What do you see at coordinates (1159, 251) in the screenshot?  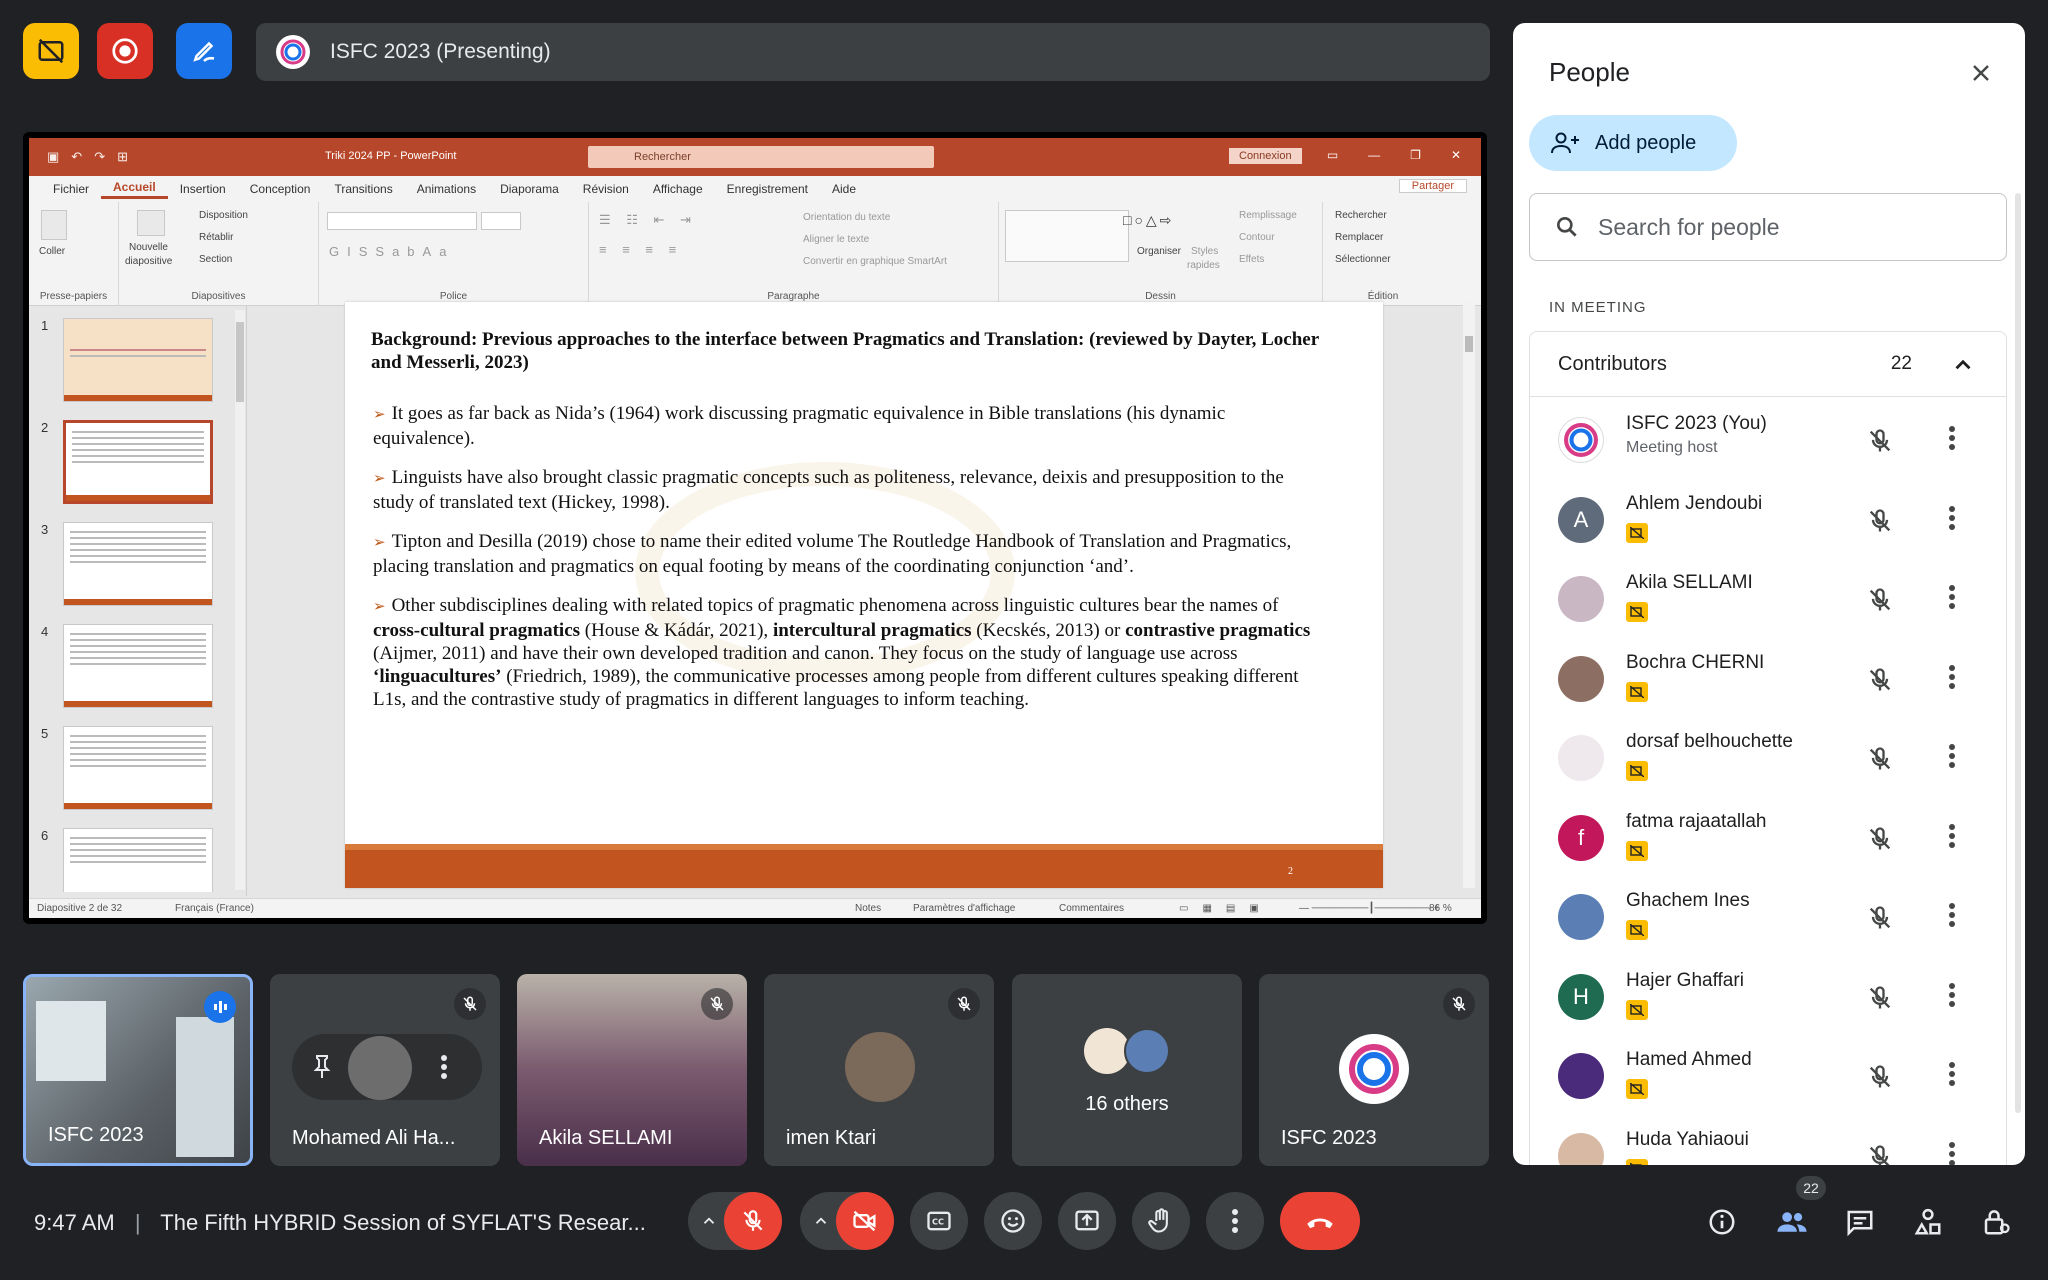 I see `arrange-button: Organiser` at bounding box center [1159, 251].